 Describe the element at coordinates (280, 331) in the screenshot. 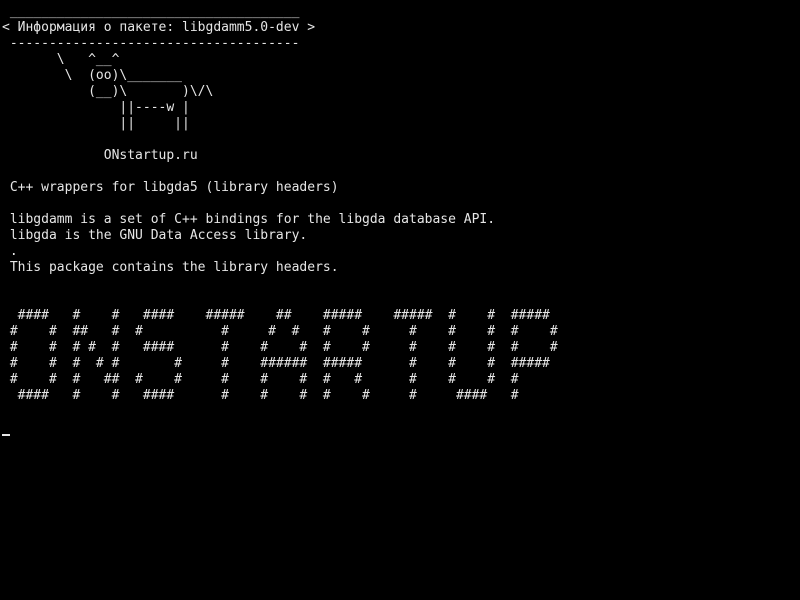

I see `banner-line-2: # # ## # # # # # # # # # # # #` at that location.